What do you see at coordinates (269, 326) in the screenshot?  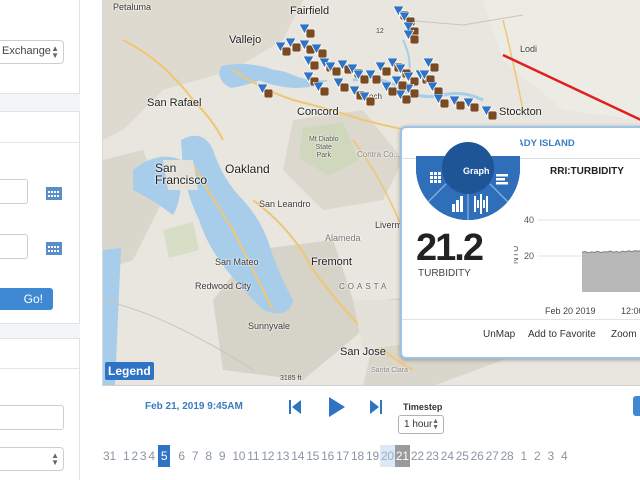 I see `place-label: Sunnyvale` at bounding box center [269, 326].